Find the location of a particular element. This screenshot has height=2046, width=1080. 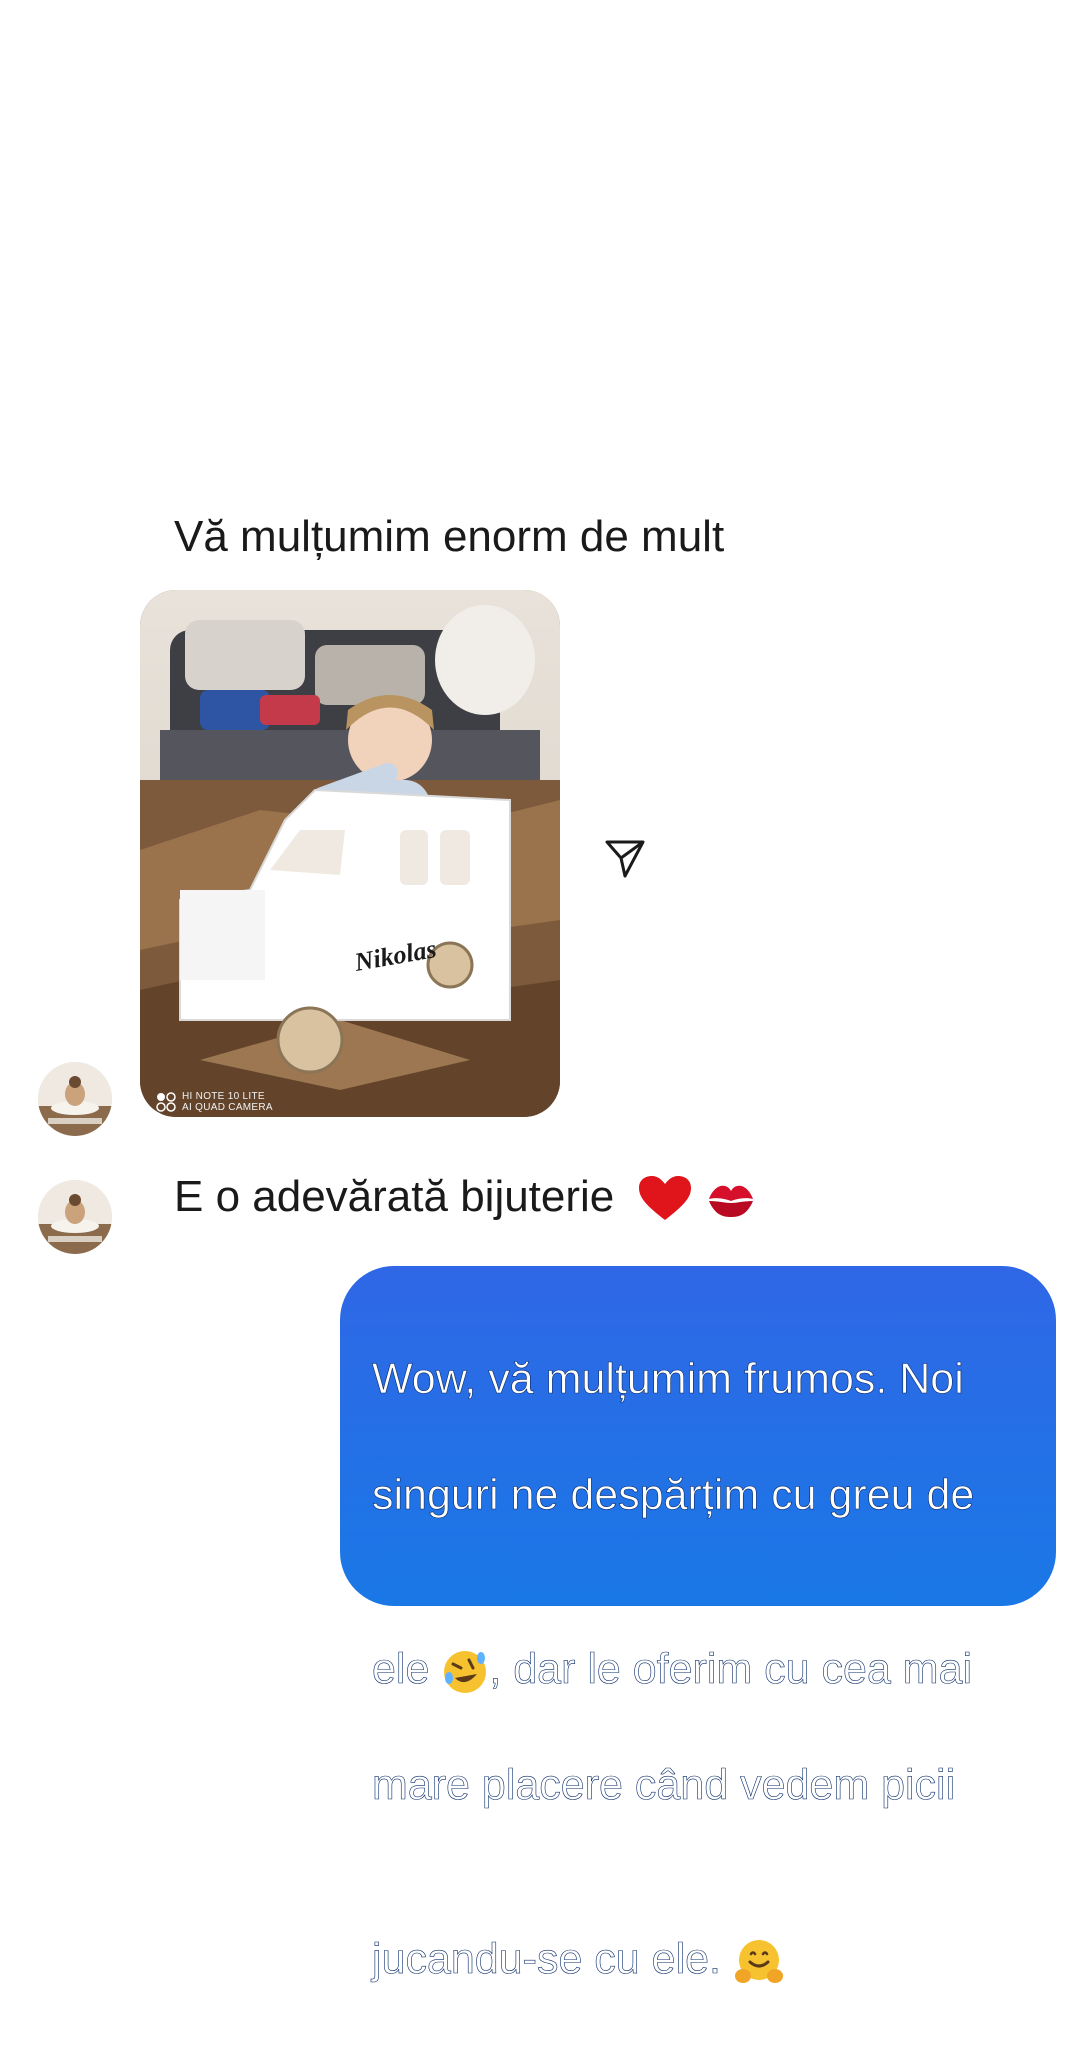

bubble-line-with-emoji: jucandu-se cu ele. is located at coordinates (699, 1930).